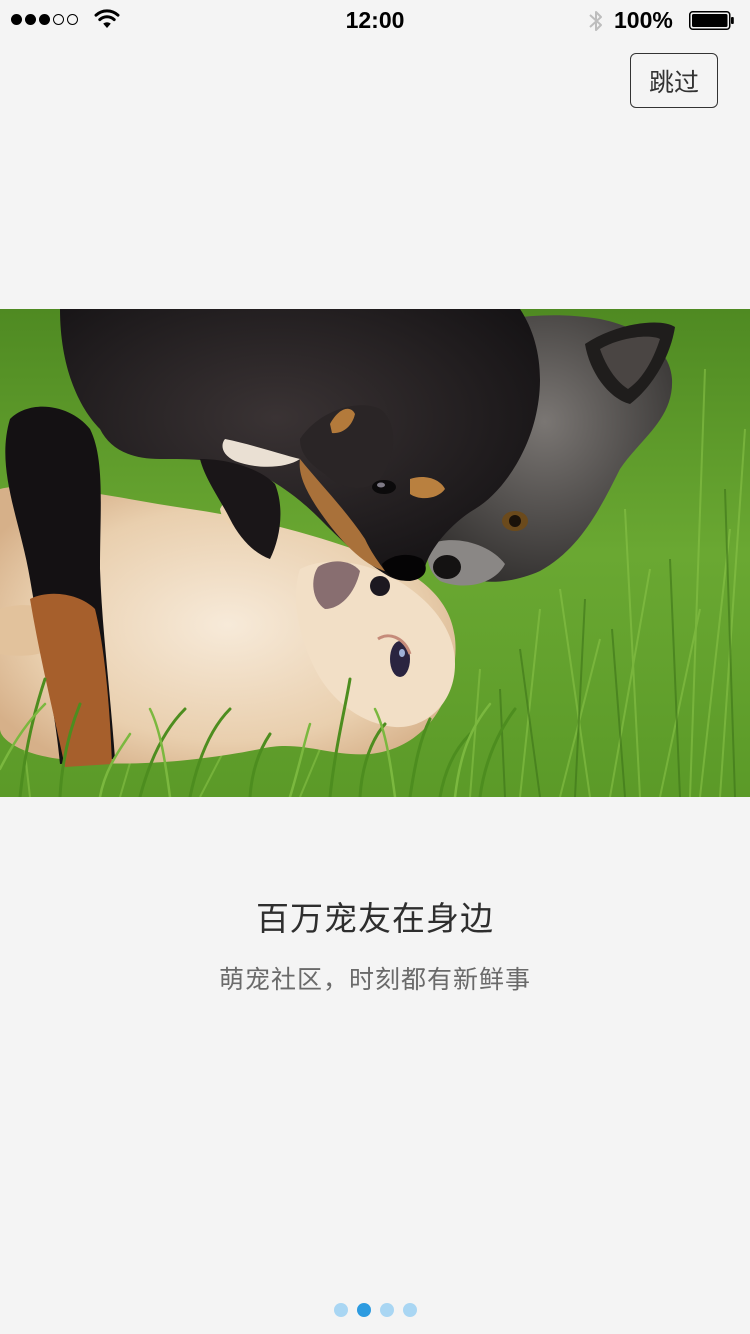  I want to click on skip-button: 跳过, so click(674, 80).